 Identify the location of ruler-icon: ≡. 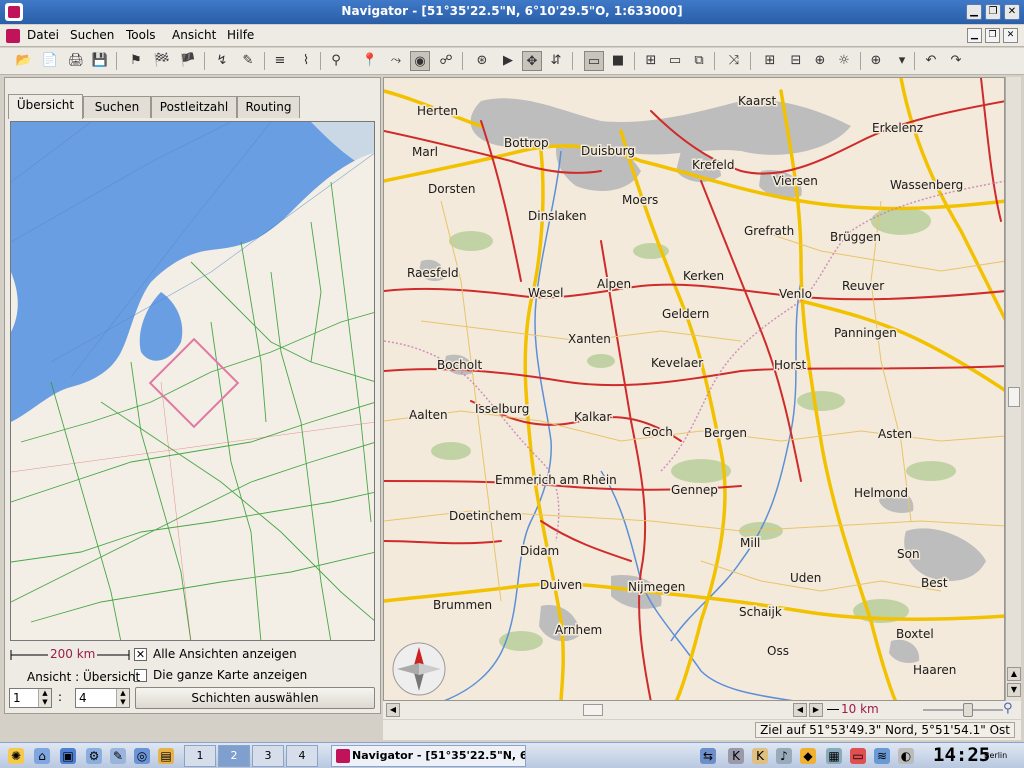
(280, 61).